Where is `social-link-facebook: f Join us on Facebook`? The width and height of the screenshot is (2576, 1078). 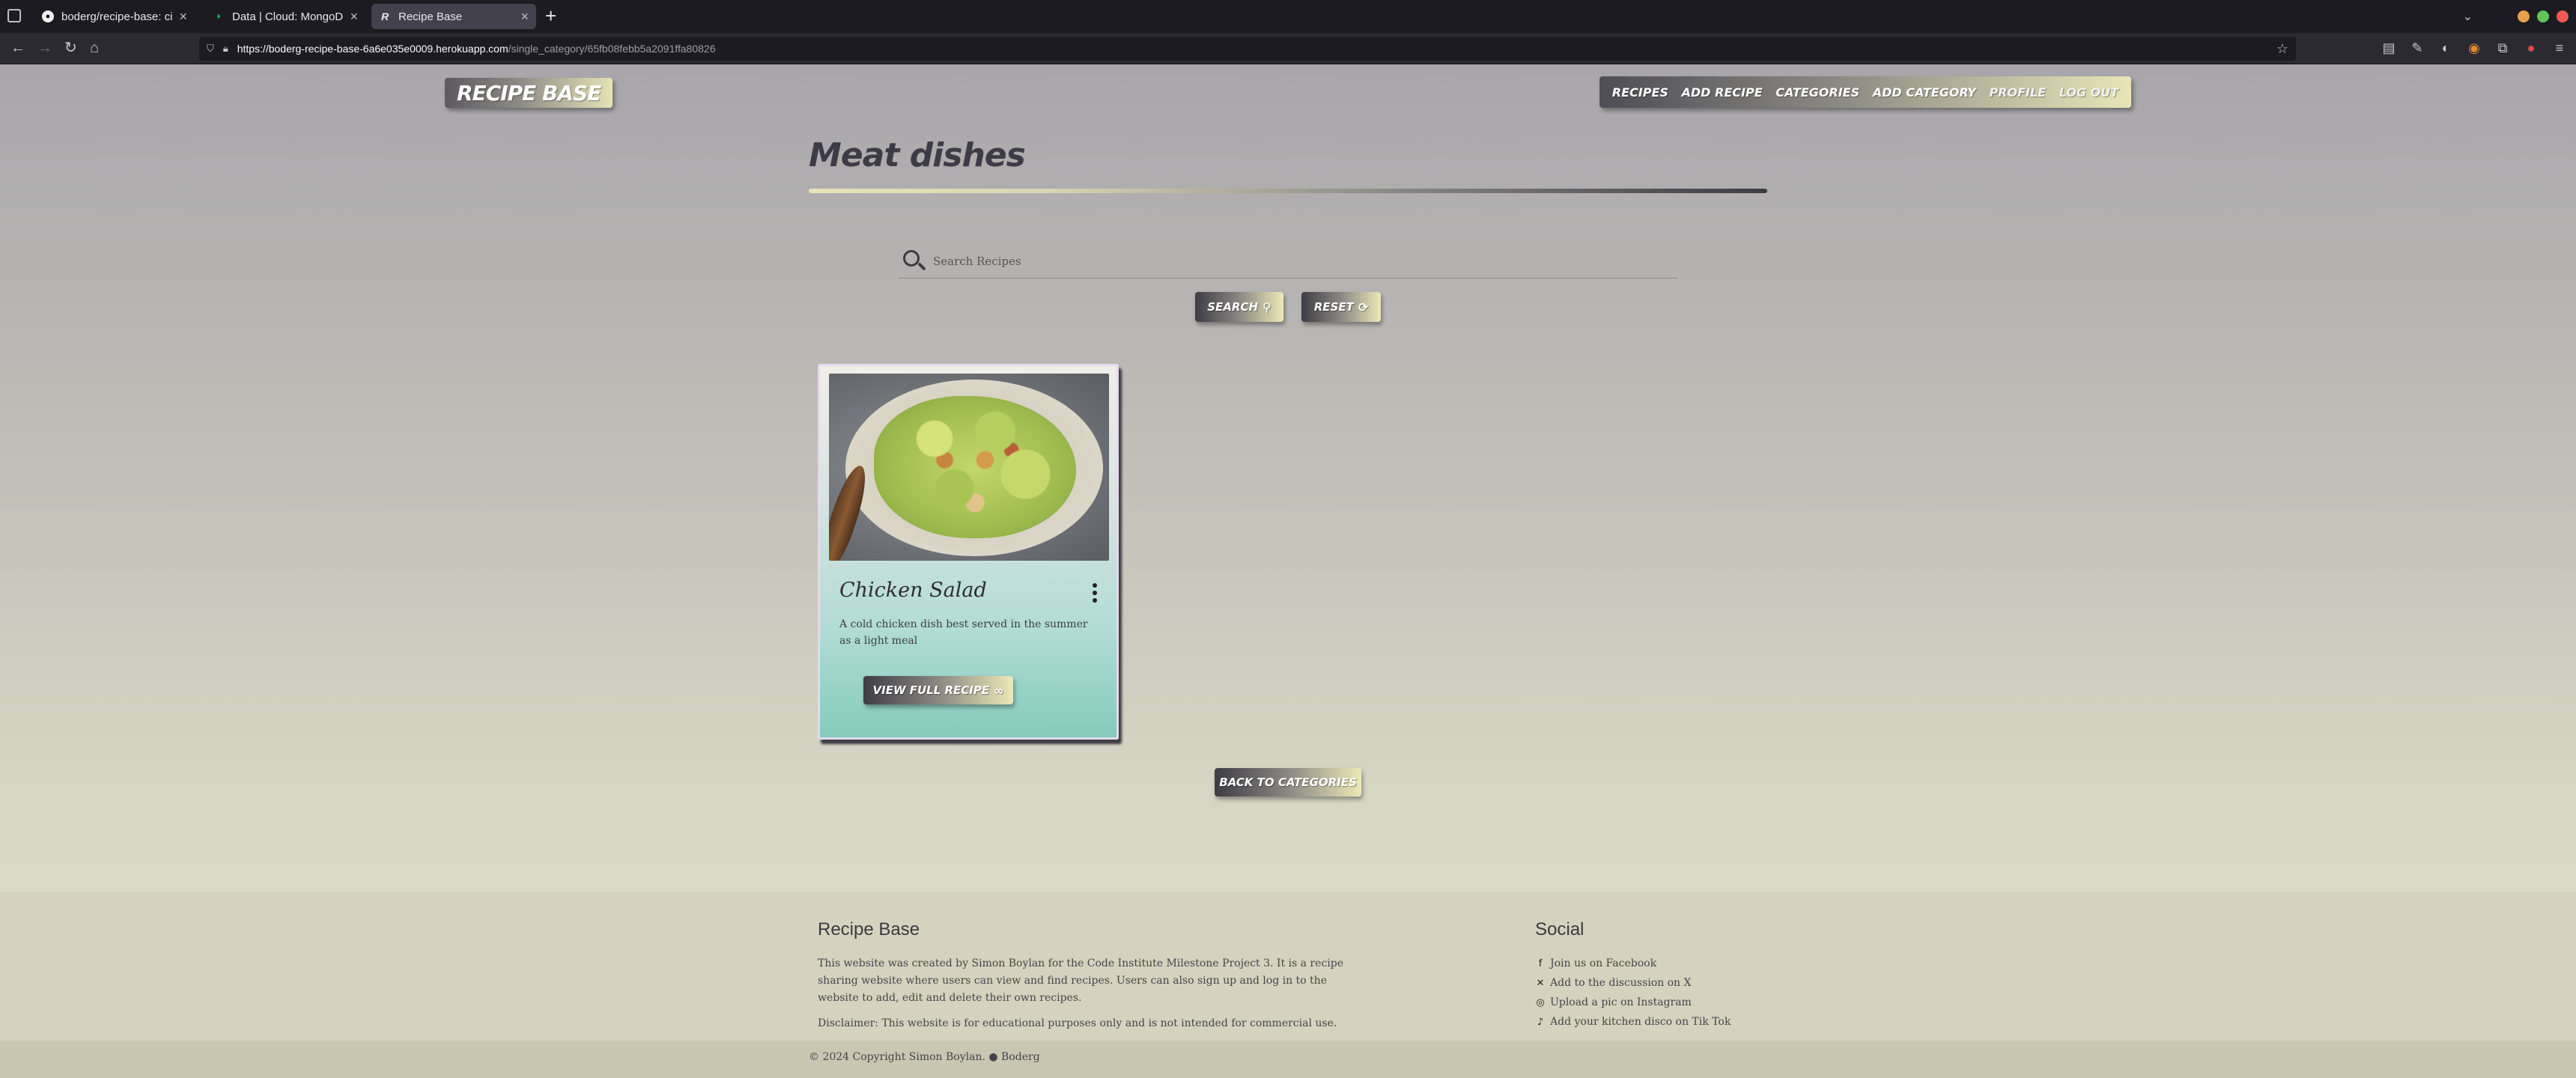 social-link-facebook: f Join us on Facebook is located at coordinates (1633, 963).